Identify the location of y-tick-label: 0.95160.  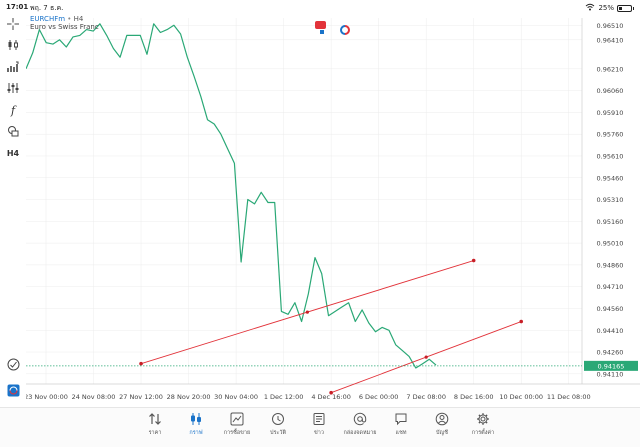
(610, 222).